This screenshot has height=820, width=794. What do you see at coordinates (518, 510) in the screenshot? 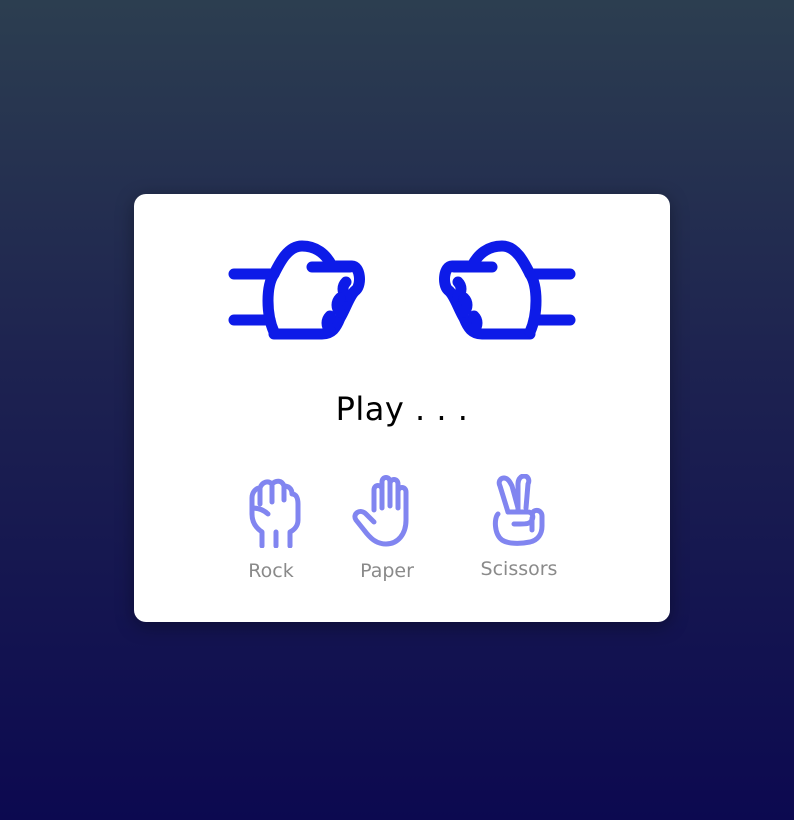
I see `scissors-hand-icon` at bounding box center [518, 510].